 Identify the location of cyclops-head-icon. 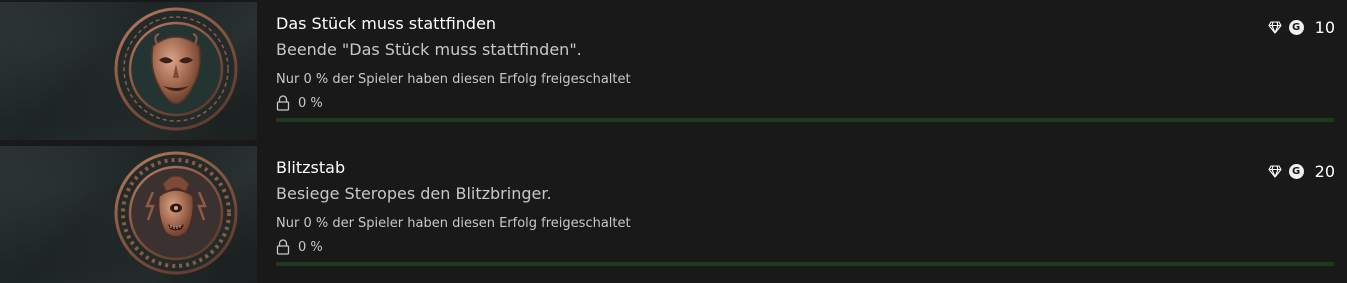
(176, 213).